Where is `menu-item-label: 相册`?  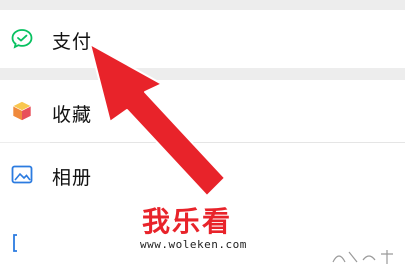
menu-item-label: 相册 is located at coordinates (72, 178).